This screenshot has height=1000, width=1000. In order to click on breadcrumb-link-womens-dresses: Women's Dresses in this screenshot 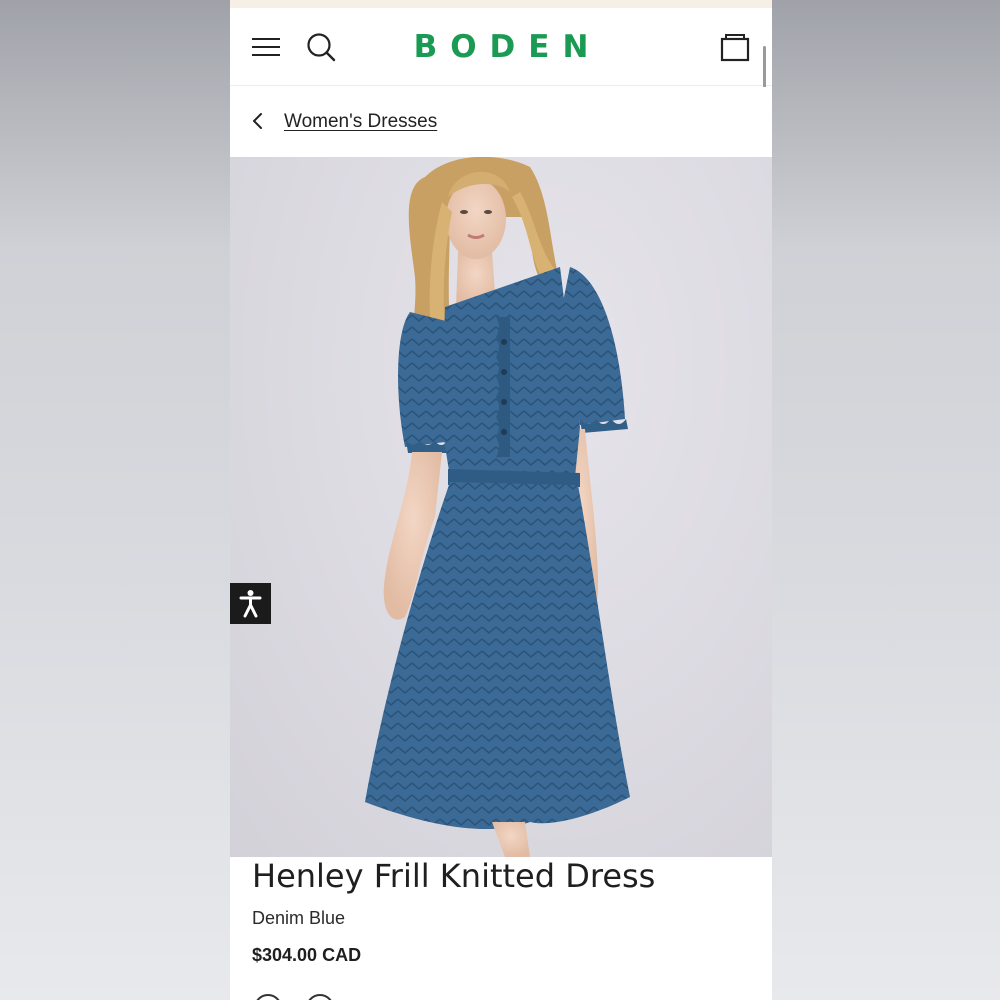, I will do `click(360, 122)`.